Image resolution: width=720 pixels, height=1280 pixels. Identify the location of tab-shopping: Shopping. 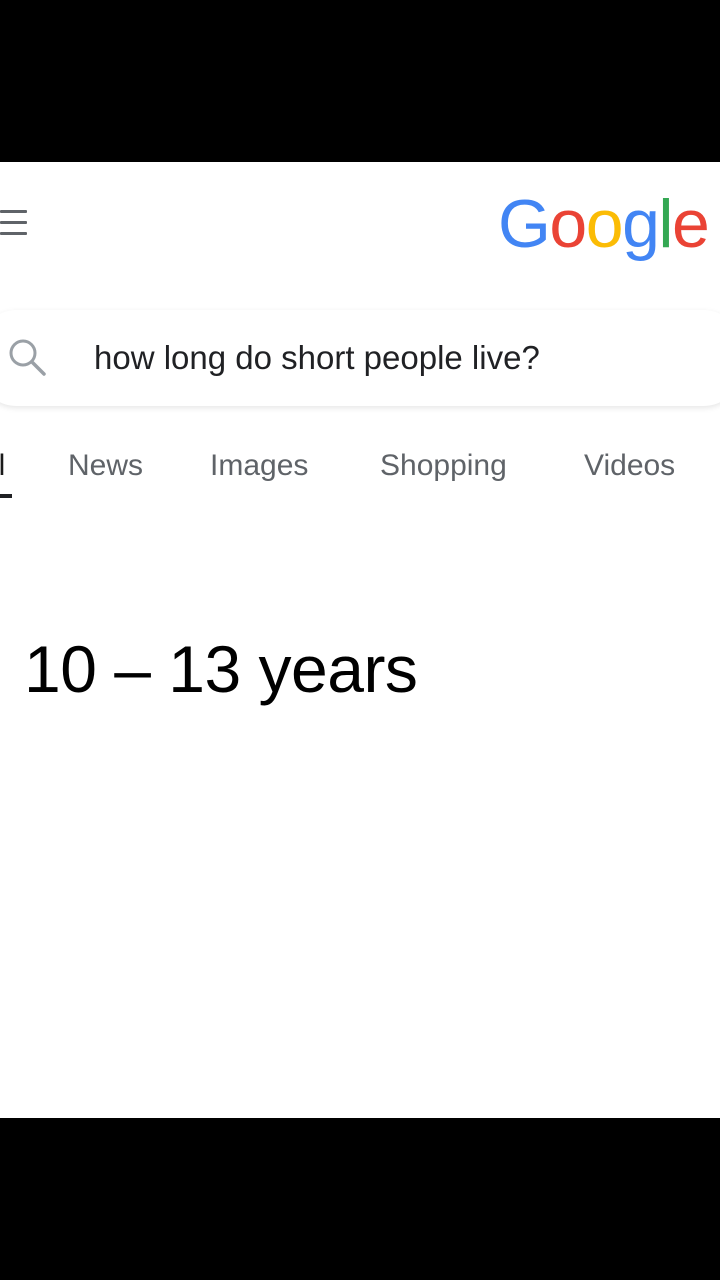
(443, 469).